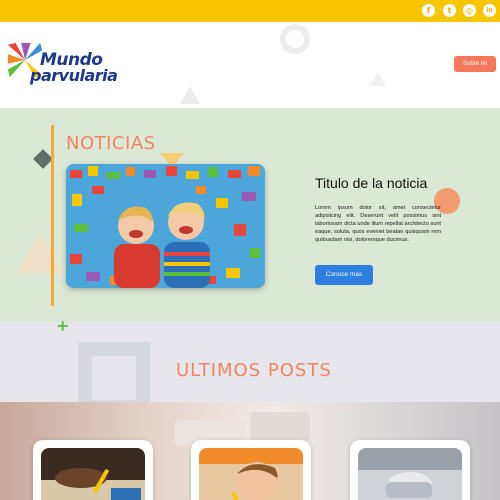 The width and height of the screenshot is (500, 500). I want to click on news-headline: Titulo de la noticia, so click(371, 183).